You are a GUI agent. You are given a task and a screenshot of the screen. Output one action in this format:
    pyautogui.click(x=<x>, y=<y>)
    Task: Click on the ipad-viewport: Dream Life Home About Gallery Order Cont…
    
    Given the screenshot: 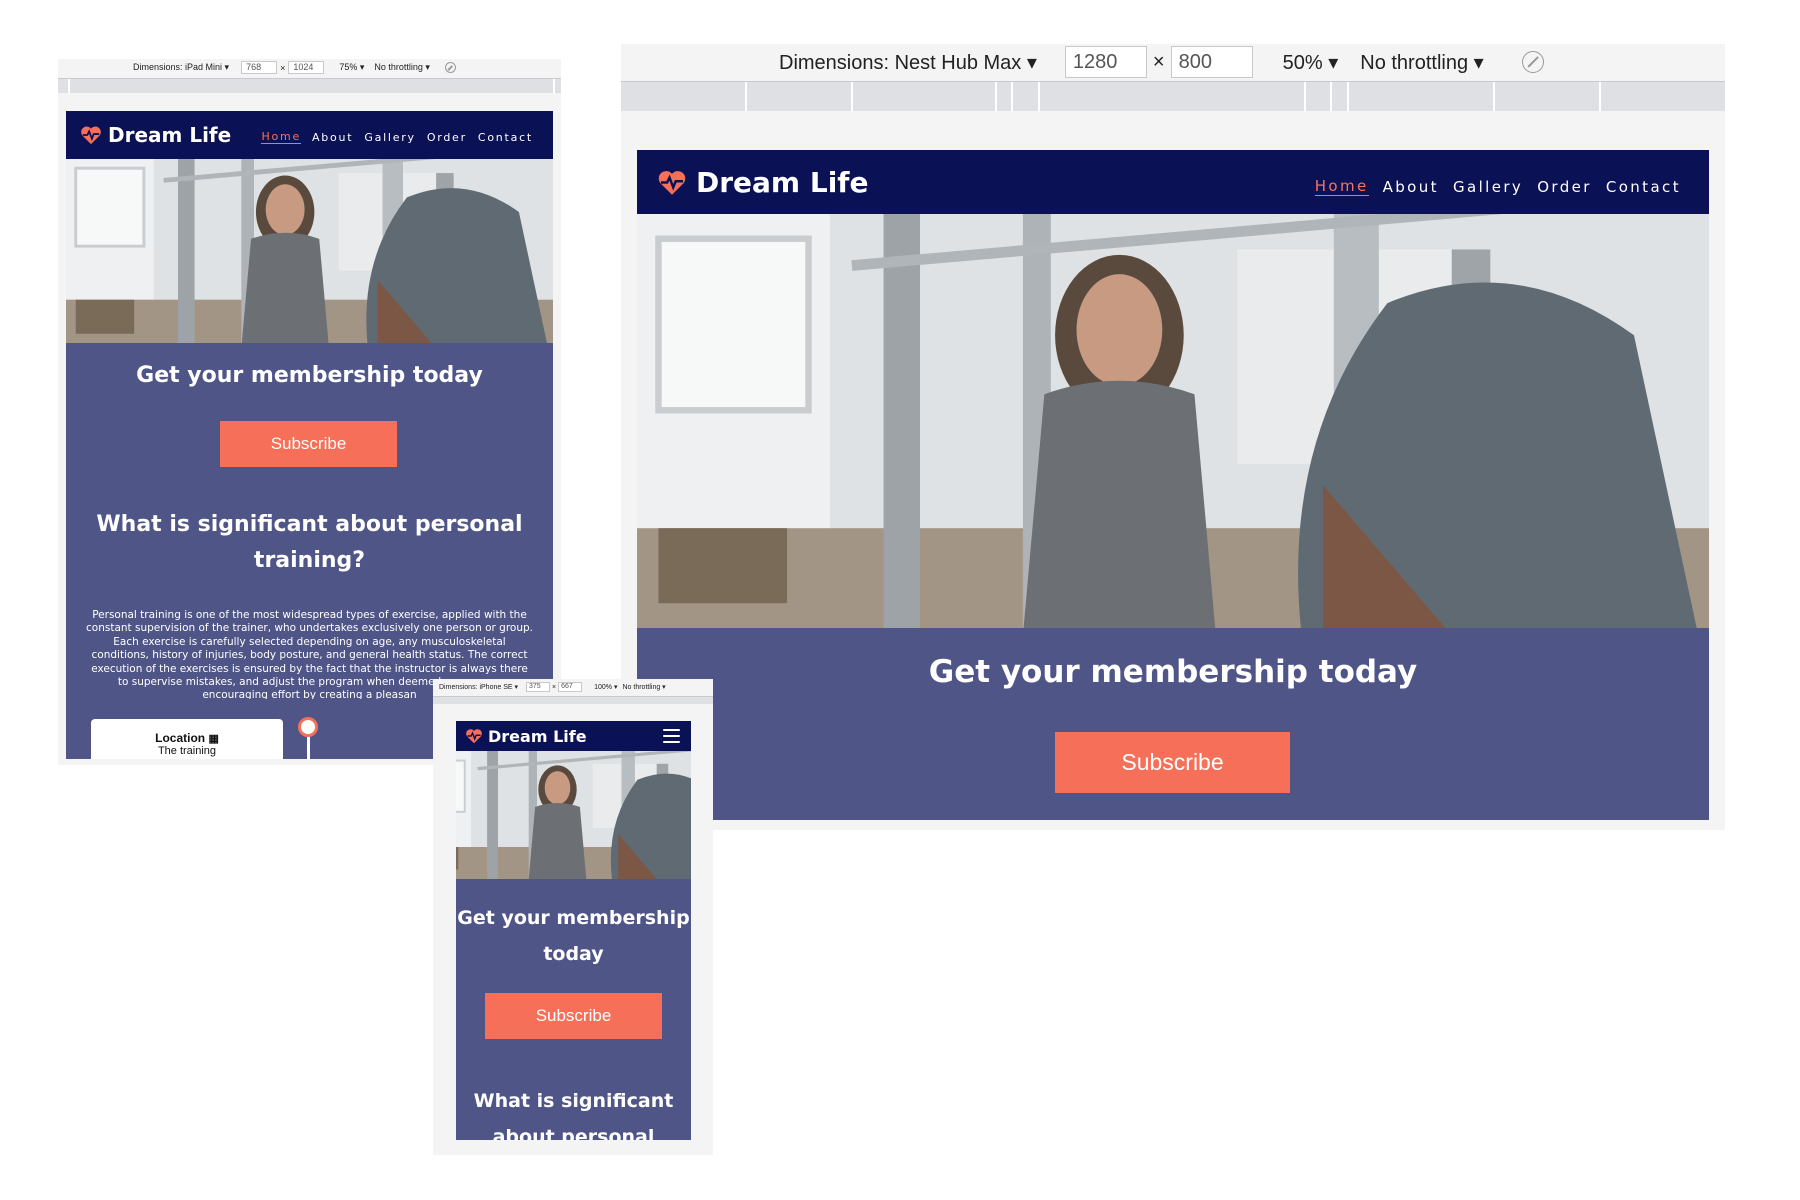 What is the action you would take?
    pyautogui.click(x=309, y=435)
    